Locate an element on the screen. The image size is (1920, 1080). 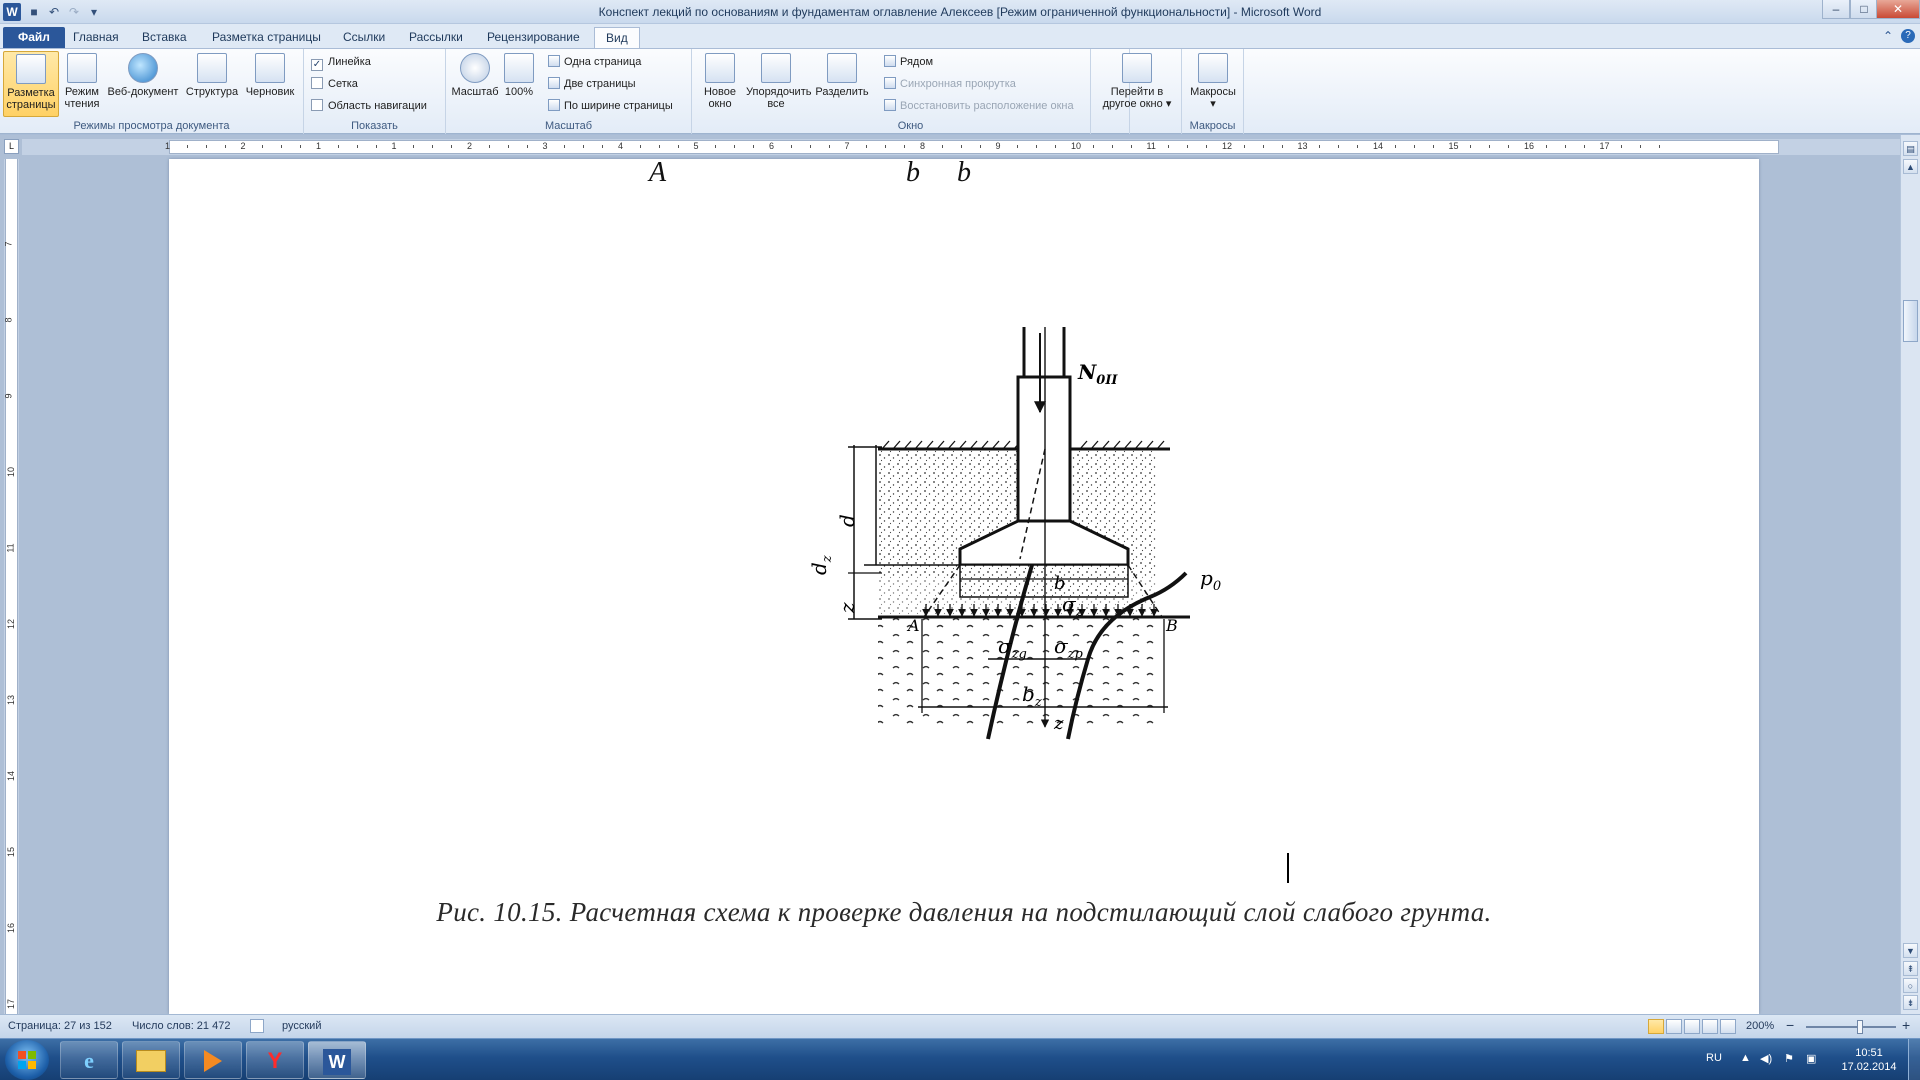
checkbox-icon is located at coordinates (317, 83).